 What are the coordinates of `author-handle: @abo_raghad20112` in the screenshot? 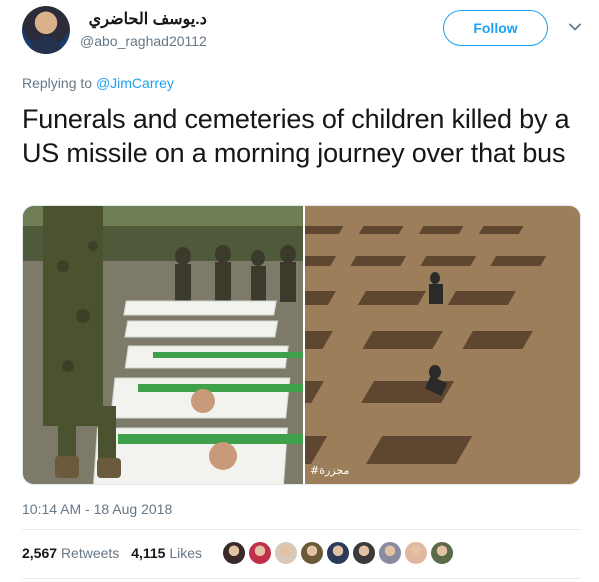 It's located at (143, 41).